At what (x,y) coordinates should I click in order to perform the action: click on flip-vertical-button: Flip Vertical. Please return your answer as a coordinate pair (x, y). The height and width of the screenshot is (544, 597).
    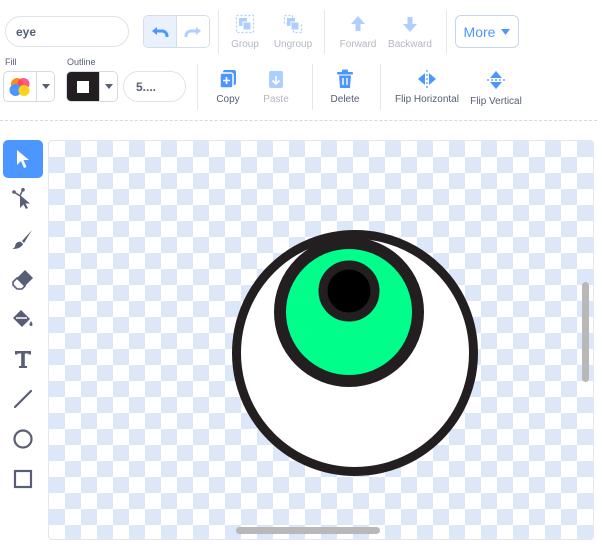
    Looking at the image, I should click on (496, 88).